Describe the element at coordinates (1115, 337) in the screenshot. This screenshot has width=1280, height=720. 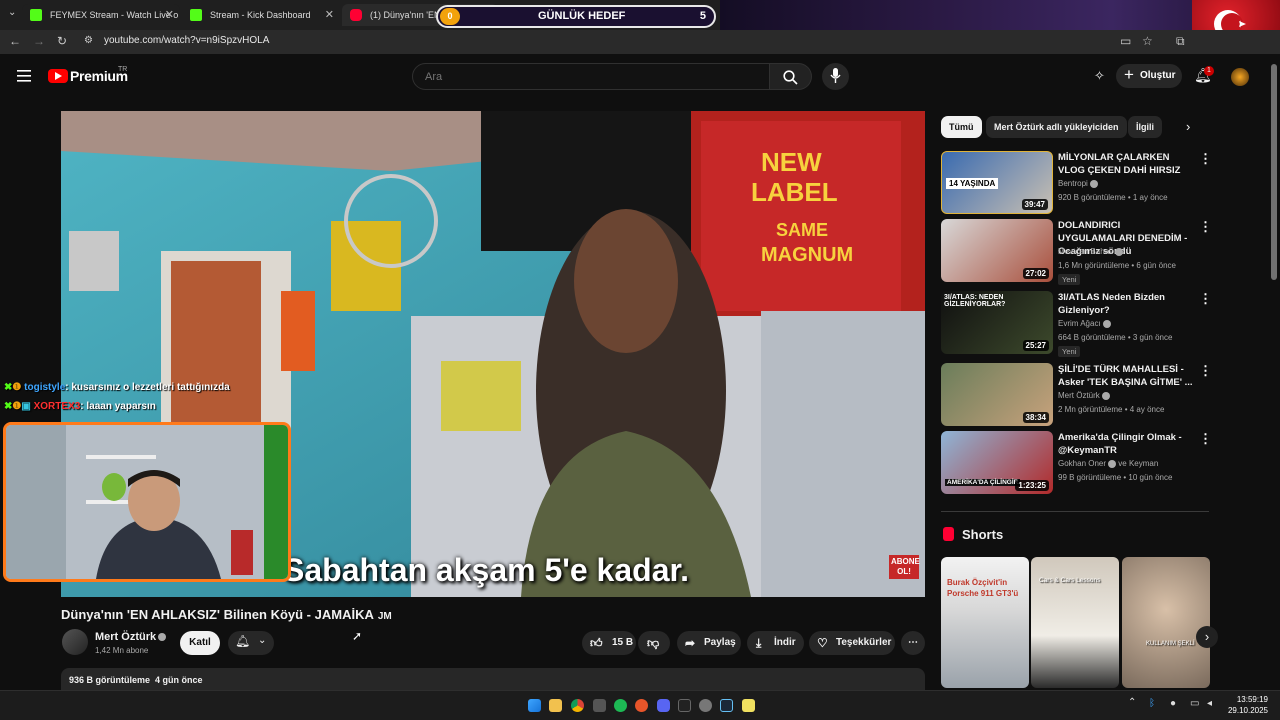
I see `recommended-meta: 664 B görüntüleme • 3 gün önce` at that location.